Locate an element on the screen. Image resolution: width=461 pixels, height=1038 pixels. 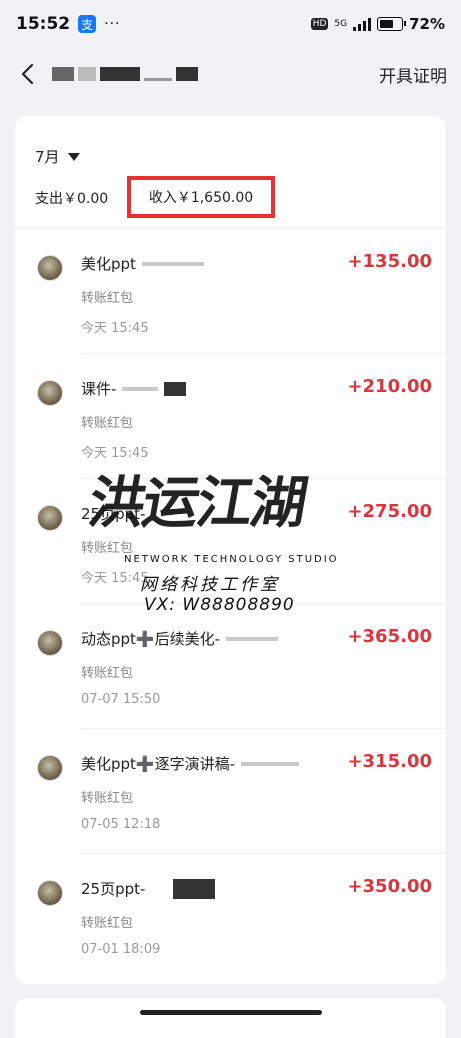
status-bar: 15:52 支 ··· HD 5G 72% is located at coordinates (230, 24).